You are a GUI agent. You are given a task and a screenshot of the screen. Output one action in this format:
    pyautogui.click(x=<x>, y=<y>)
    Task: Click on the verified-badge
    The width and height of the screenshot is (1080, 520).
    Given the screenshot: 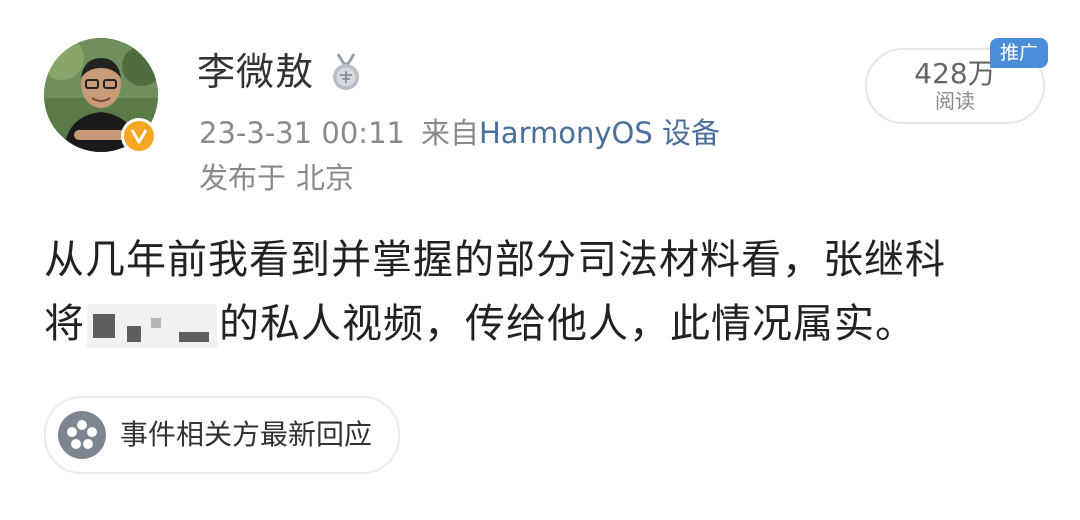 What is the action you would take?
    pyautogui.click(x=139, y=136)
    